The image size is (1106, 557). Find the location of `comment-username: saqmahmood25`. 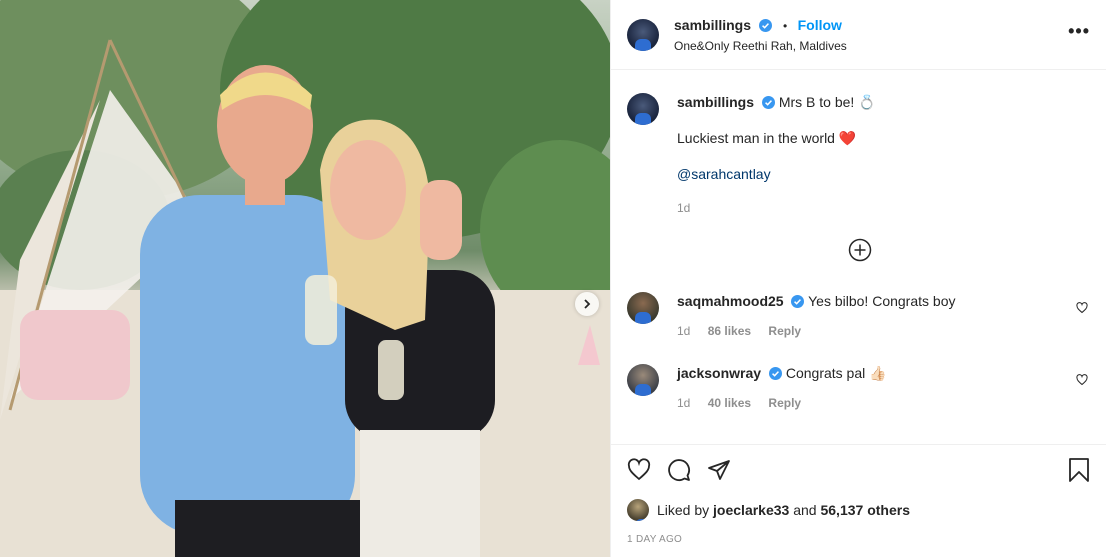

comment-username: saqmahmood25 is located at coordinates (730, 301).